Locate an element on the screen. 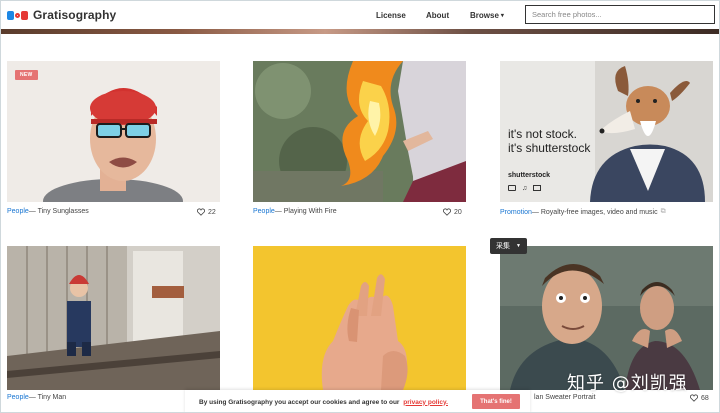 The width and height of the screenshot is (720, 413). nav-browse: Browse ▾ is located at coordinates (487, 15).